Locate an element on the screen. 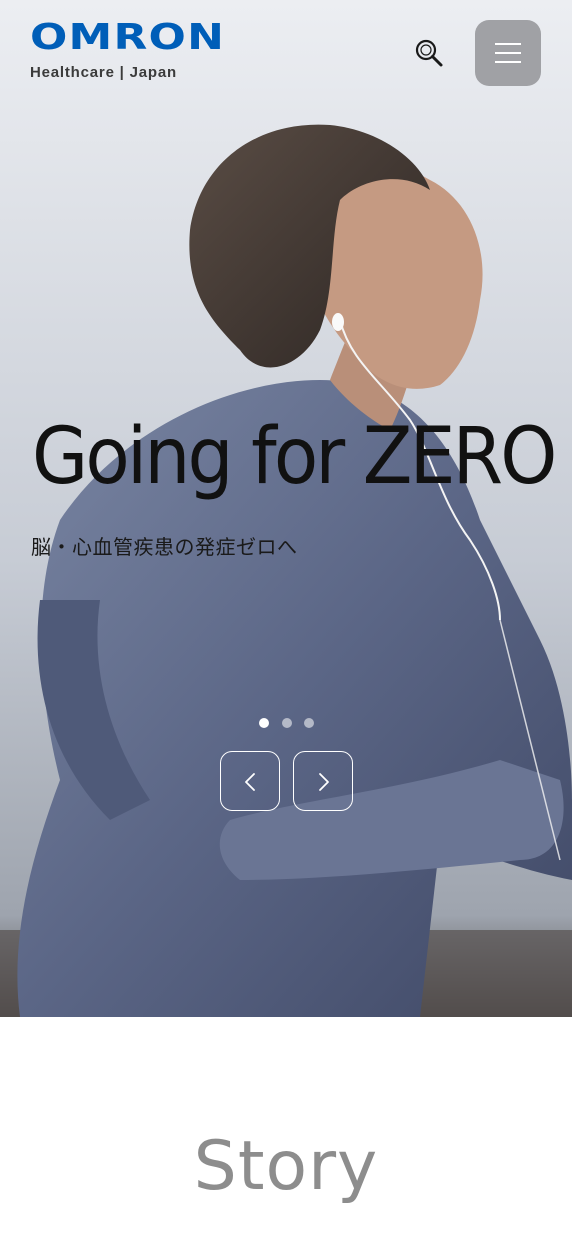 This screenshot has height=1239, width=572. chevron-left-icon is located at coordinates (250, 782).